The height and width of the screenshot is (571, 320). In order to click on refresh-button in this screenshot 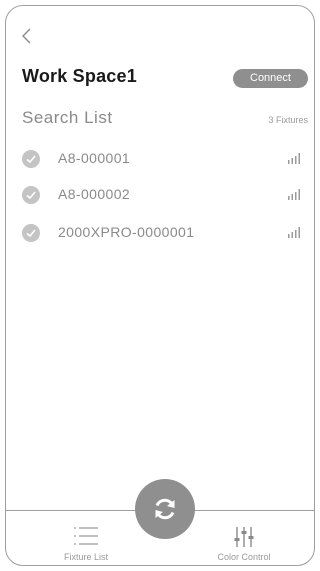, I will do `click(165, 509)`.